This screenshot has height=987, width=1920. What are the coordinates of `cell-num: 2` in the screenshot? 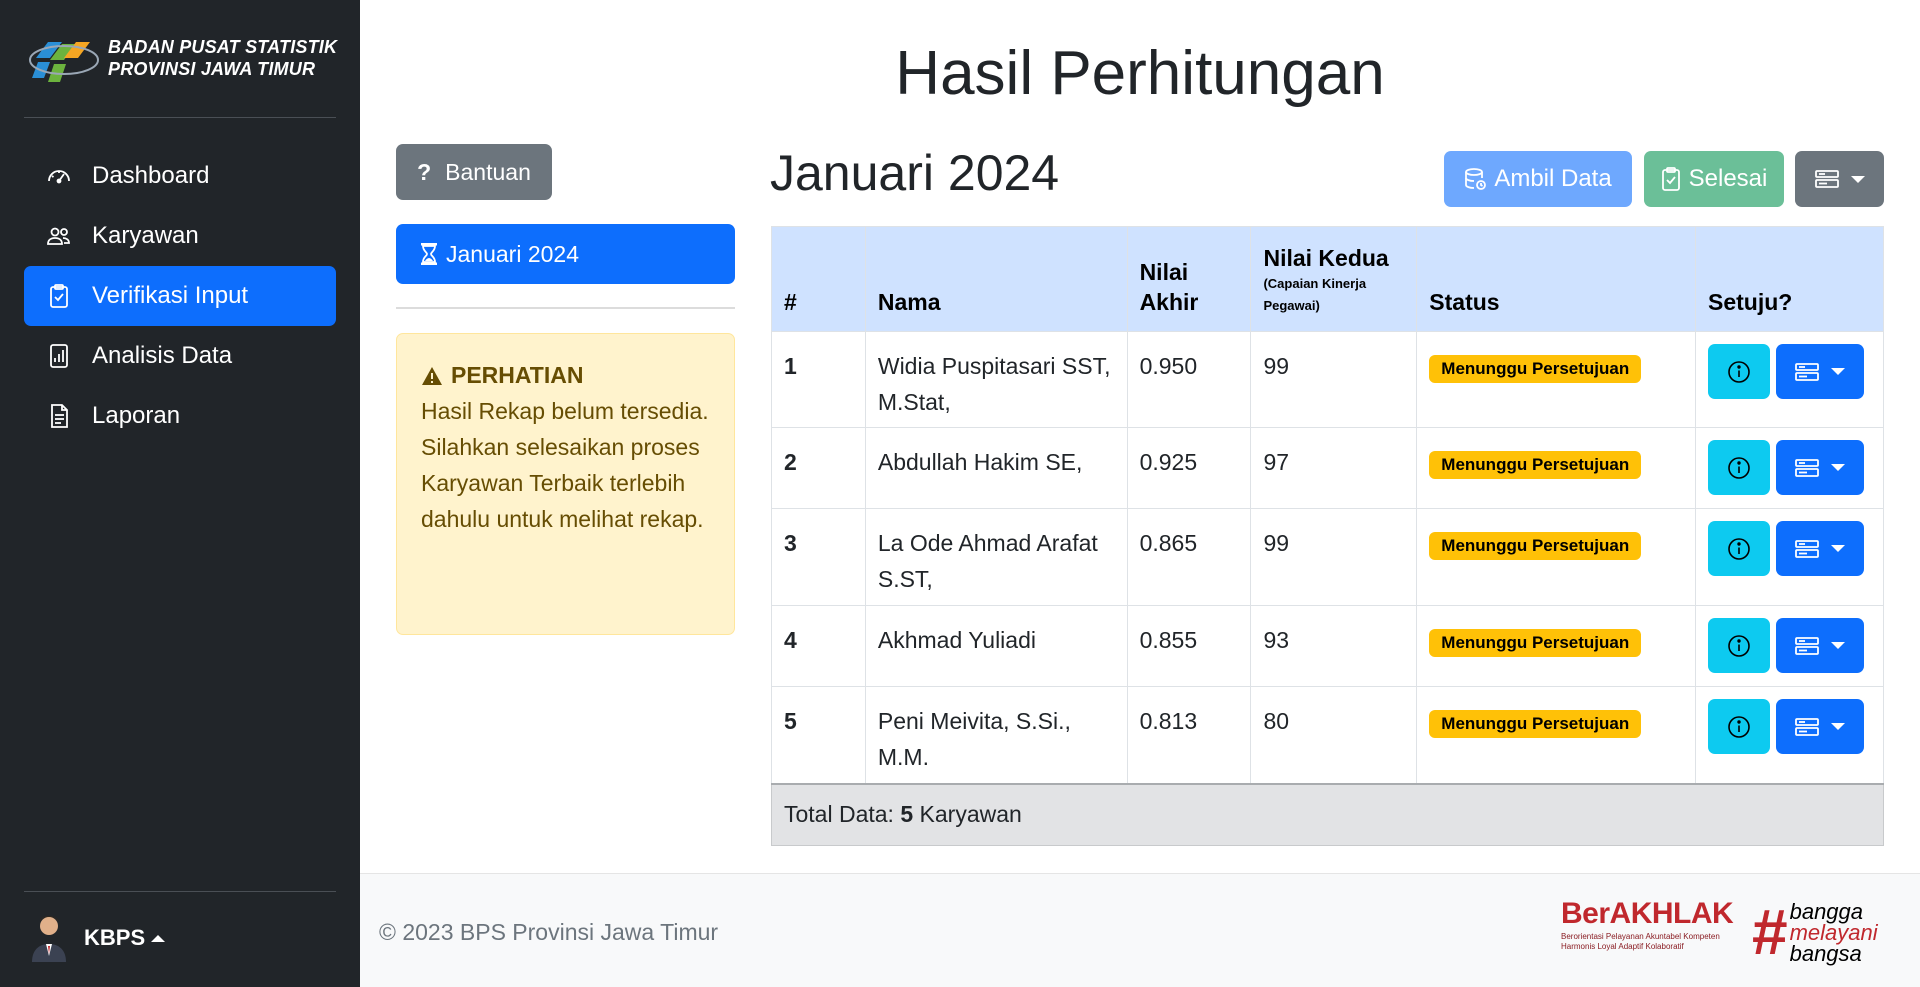 It's located at (818, 468).